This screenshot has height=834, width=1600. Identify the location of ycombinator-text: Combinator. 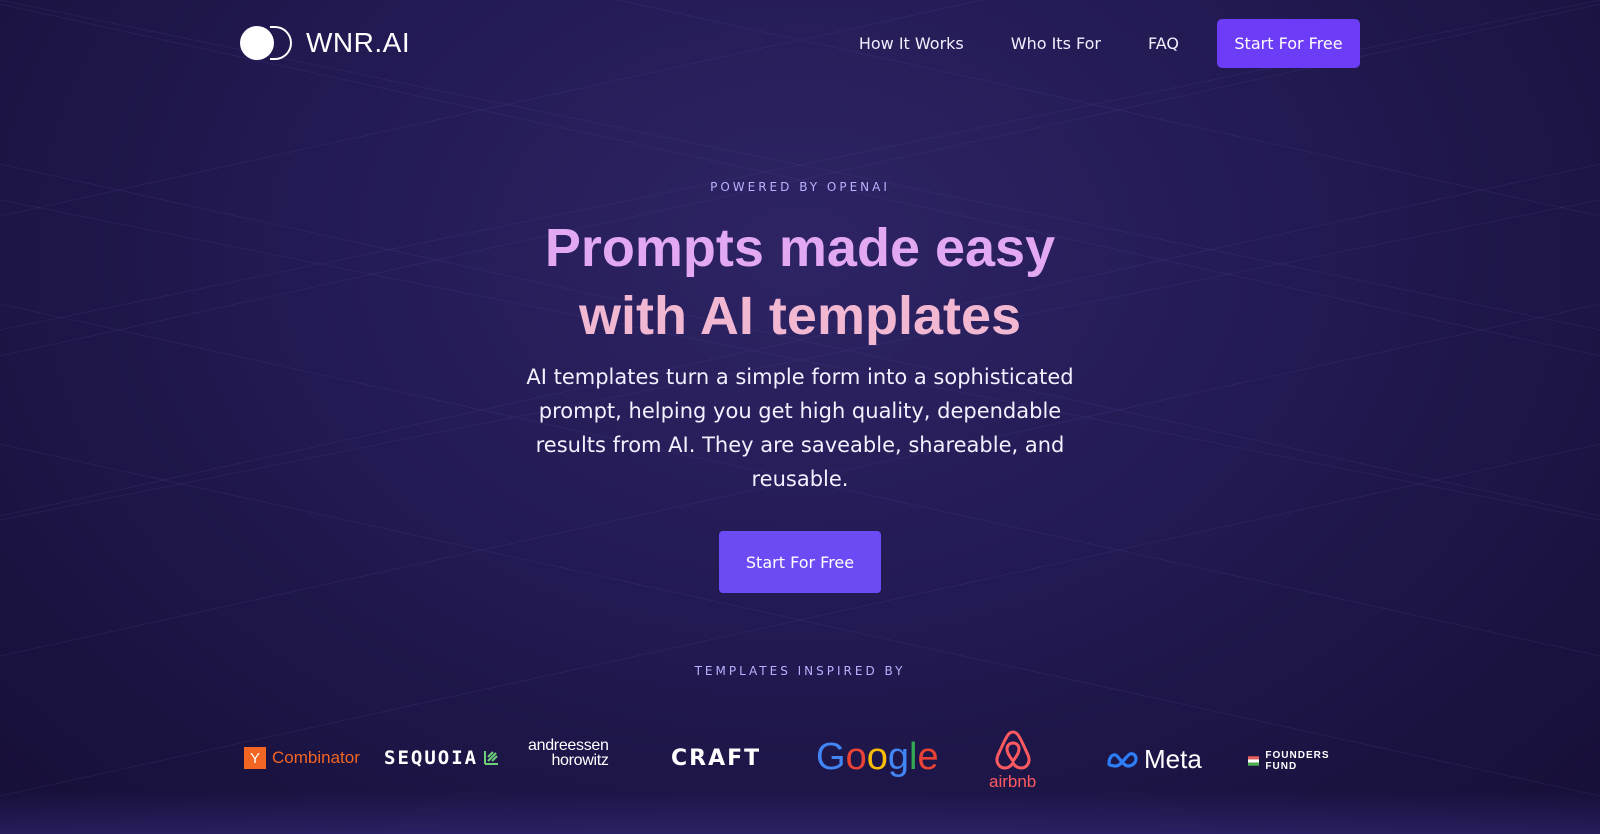
(316, 757).